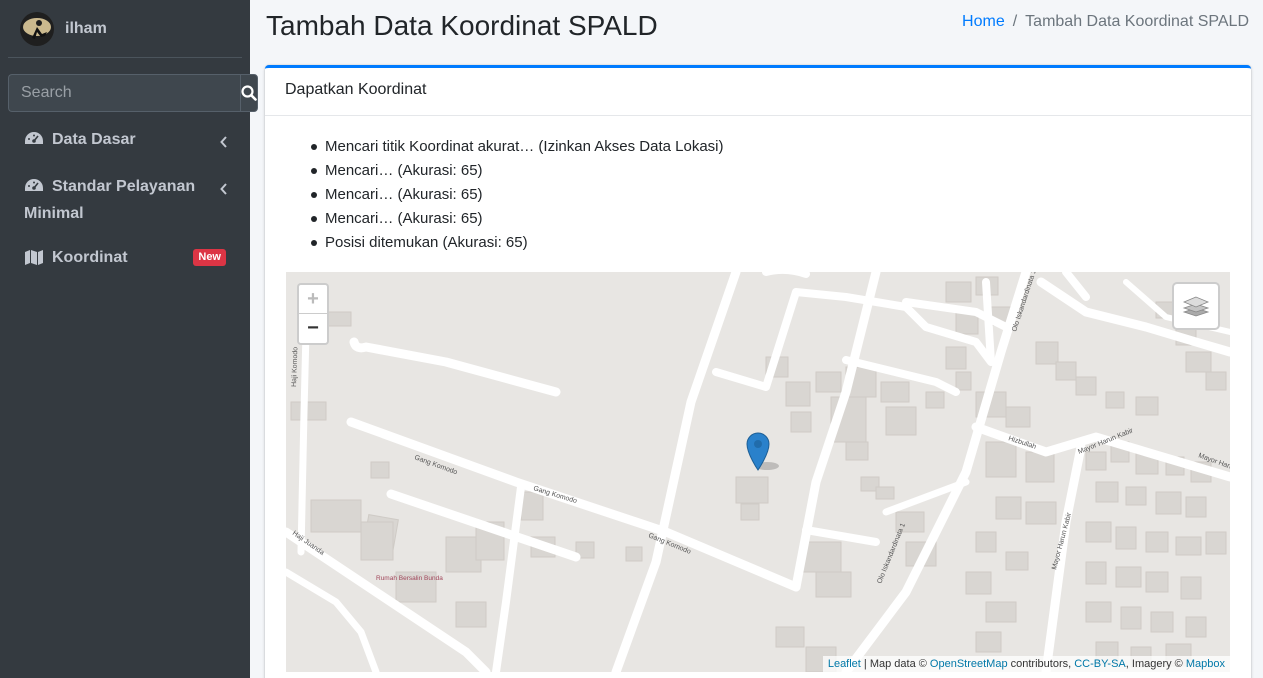 The width and height of the screenshot is (1263, 678). I want to click on breadcrumb: Home / Tambah Data Koordinat SPALD, so click(1105, 22).